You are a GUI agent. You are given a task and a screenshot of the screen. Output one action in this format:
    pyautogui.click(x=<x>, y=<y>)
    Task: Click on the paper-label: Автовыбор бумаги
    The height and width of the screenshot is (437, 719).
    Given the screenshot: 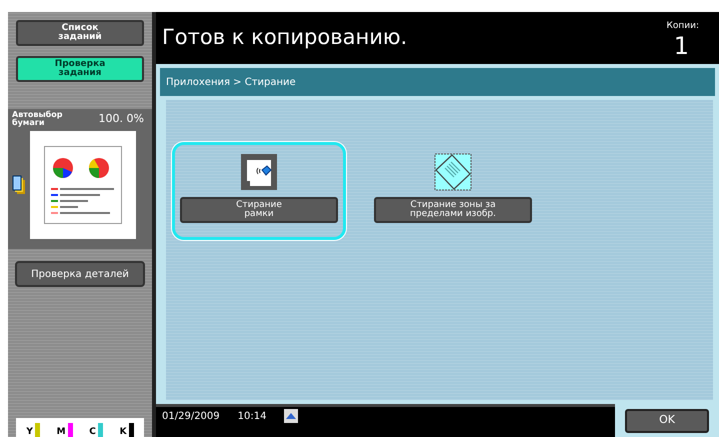 What is the action you would take?
    pyautogui.click(x=37, y=119)
    